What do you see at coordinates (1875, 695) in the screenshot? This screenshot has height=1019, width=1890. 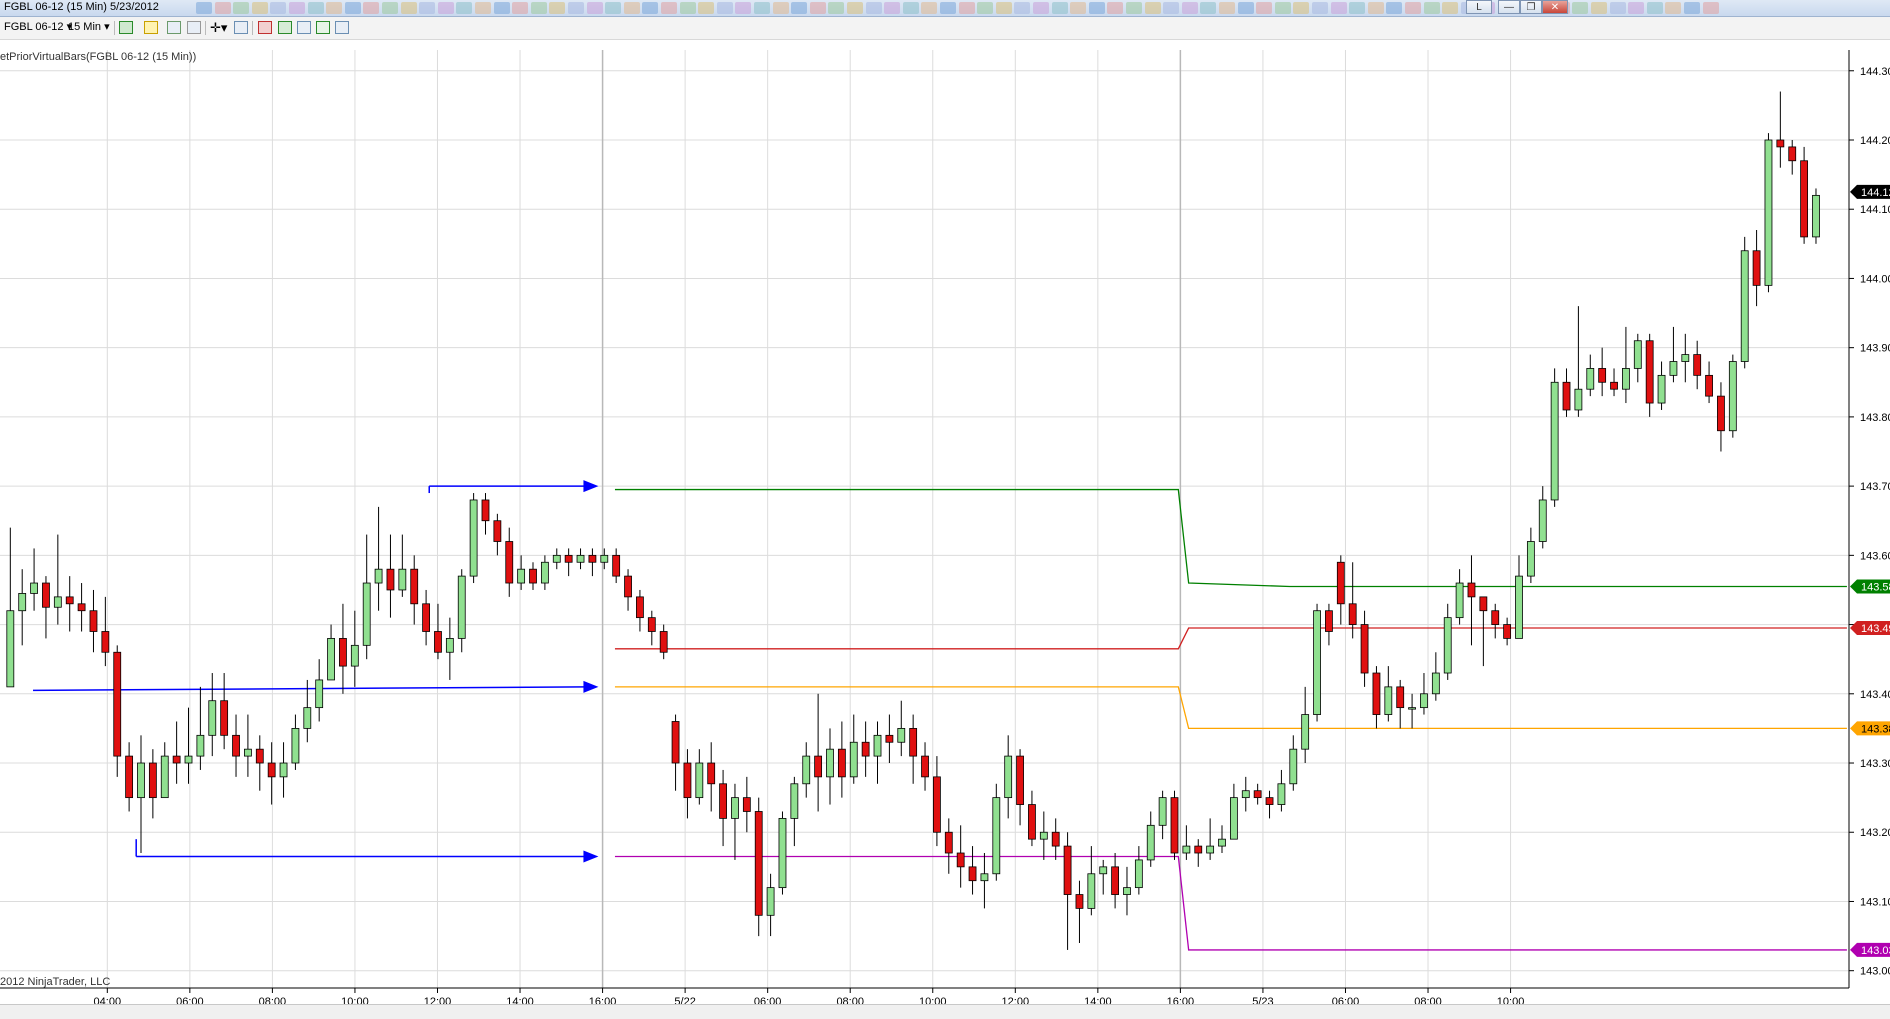 I see `y-tick-label: 143.40` at bounding box center [1875, 695].